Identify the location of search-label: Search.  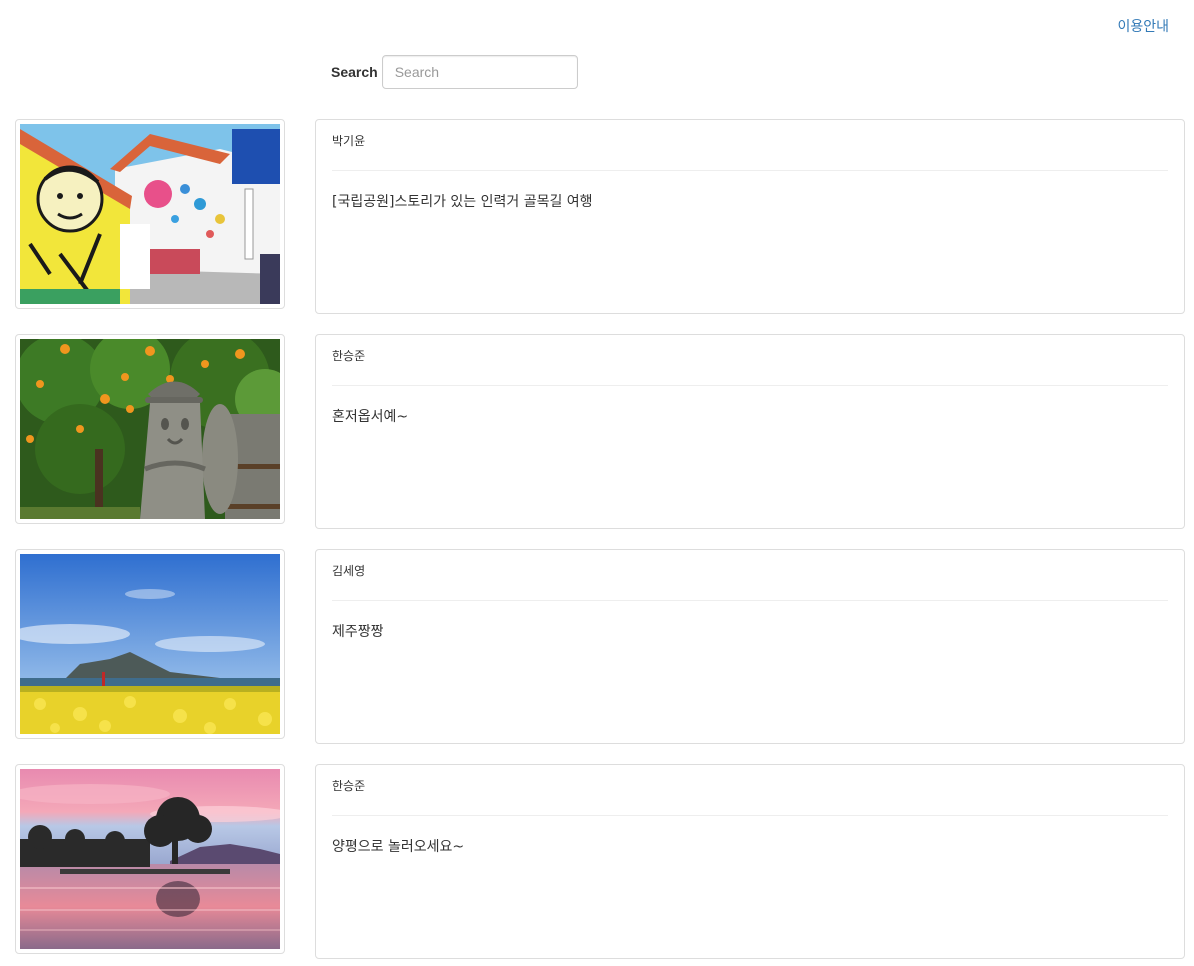
(354, 72).